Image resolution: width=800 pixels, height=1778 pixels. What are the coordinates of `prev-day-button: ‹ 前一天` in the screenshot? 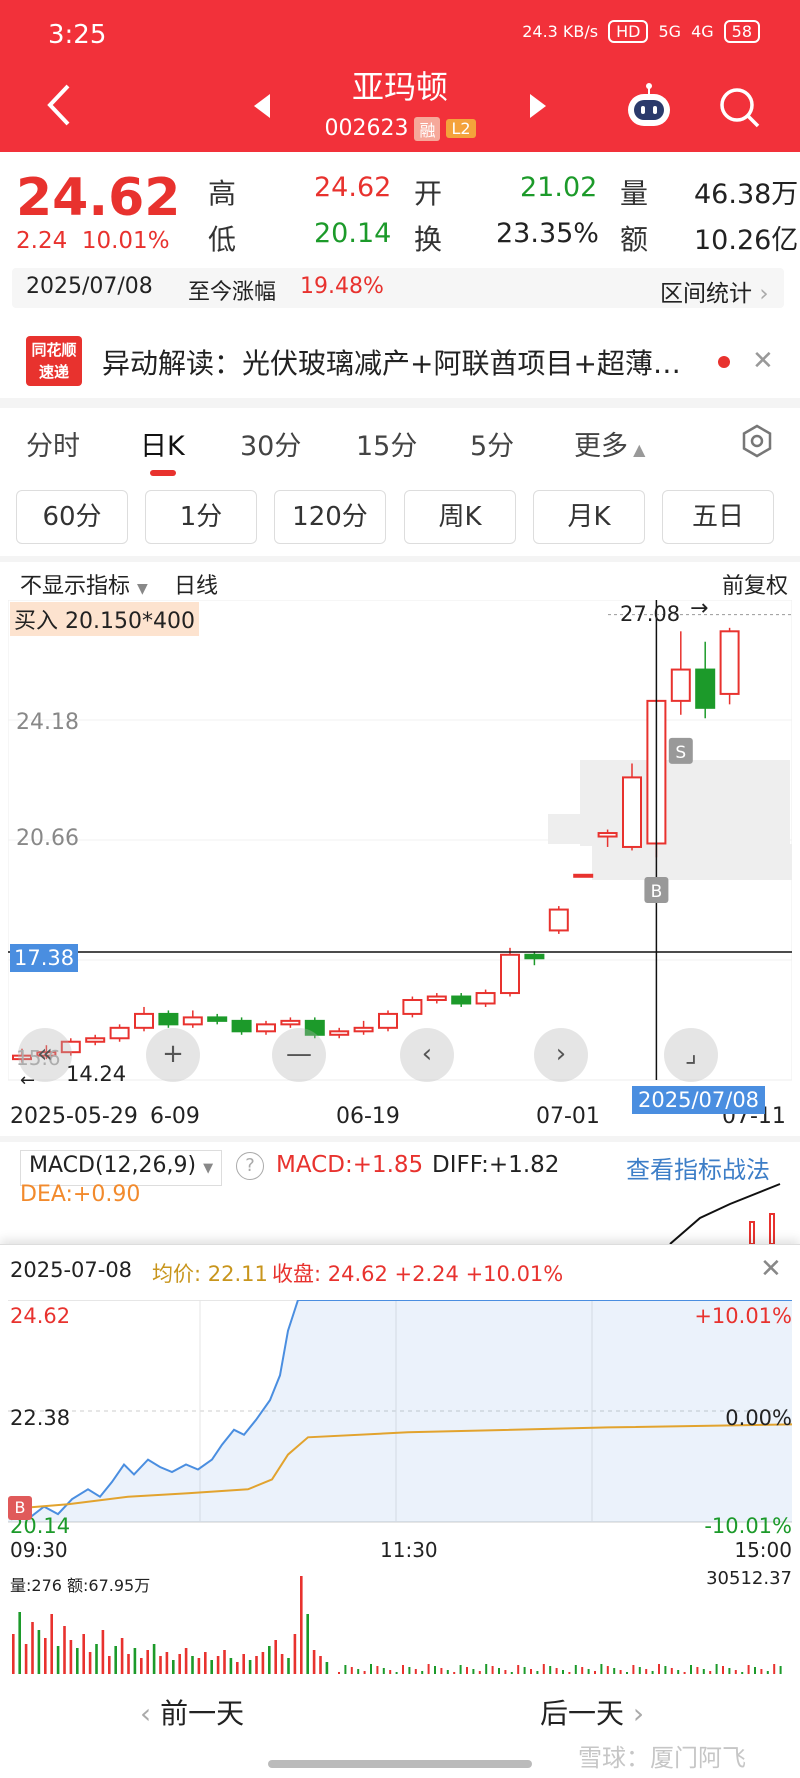 It's located at (192, 1712).